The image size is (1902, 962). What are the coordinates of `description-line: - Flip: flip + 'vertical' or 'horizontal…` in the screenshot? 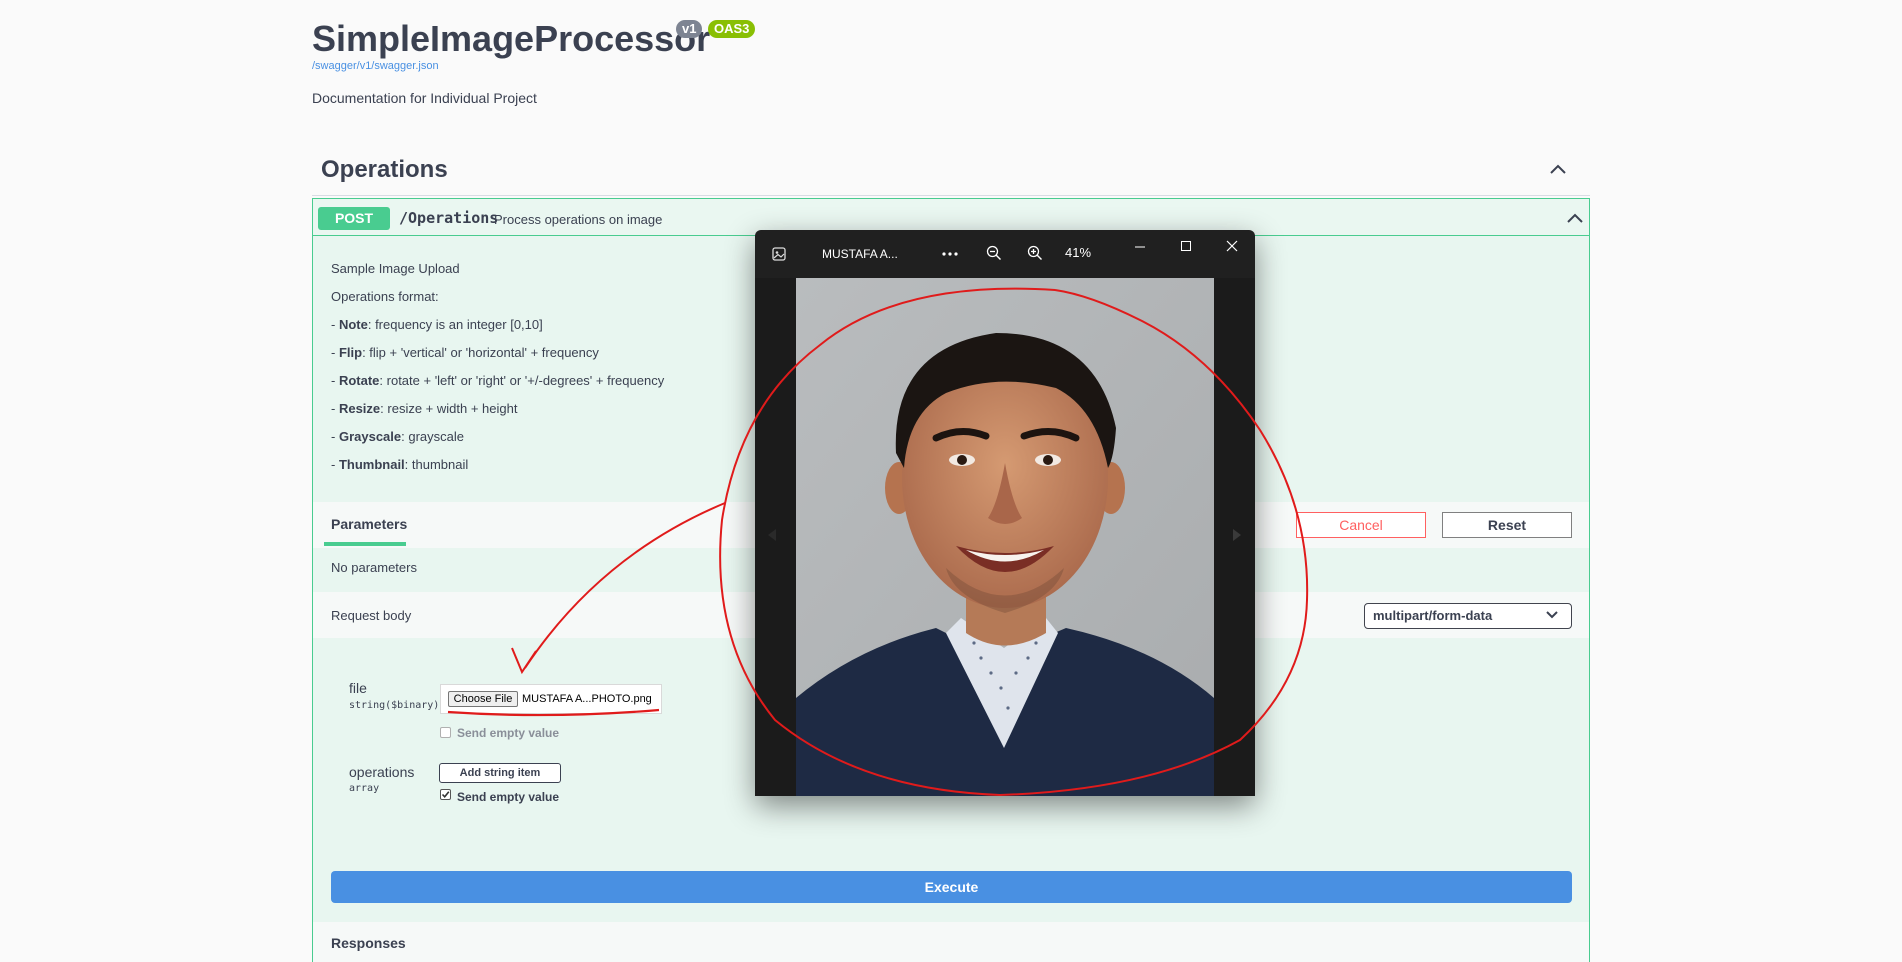 It's located at (465, 352).